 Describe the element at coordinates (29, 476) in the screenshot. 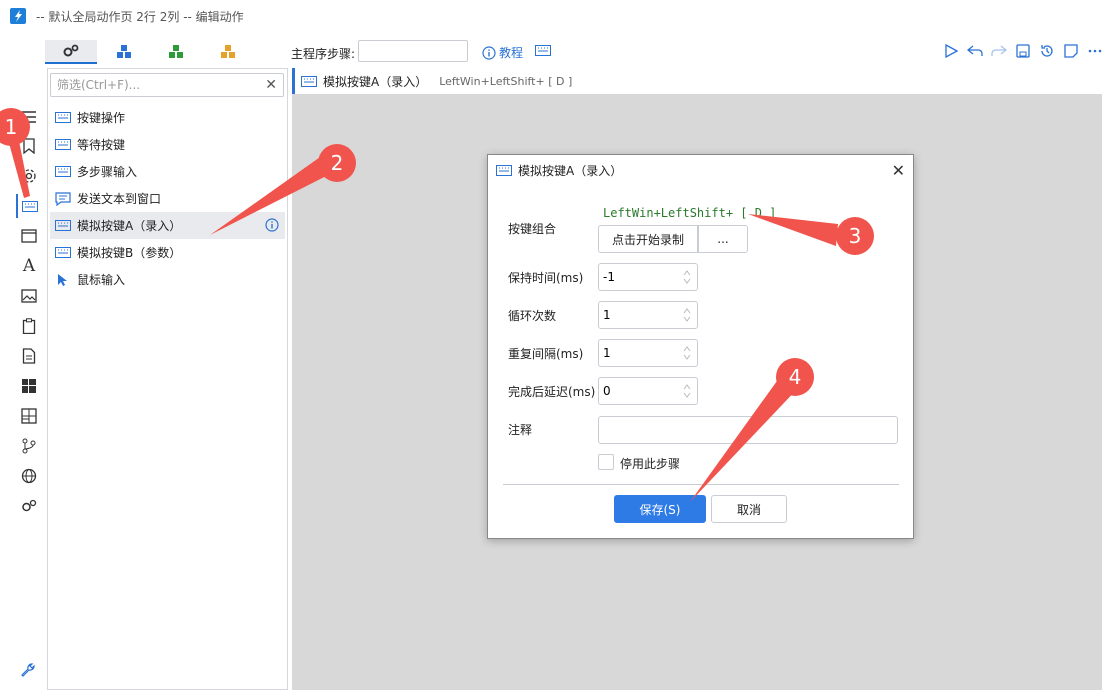

I see `rail-globe` at that location.